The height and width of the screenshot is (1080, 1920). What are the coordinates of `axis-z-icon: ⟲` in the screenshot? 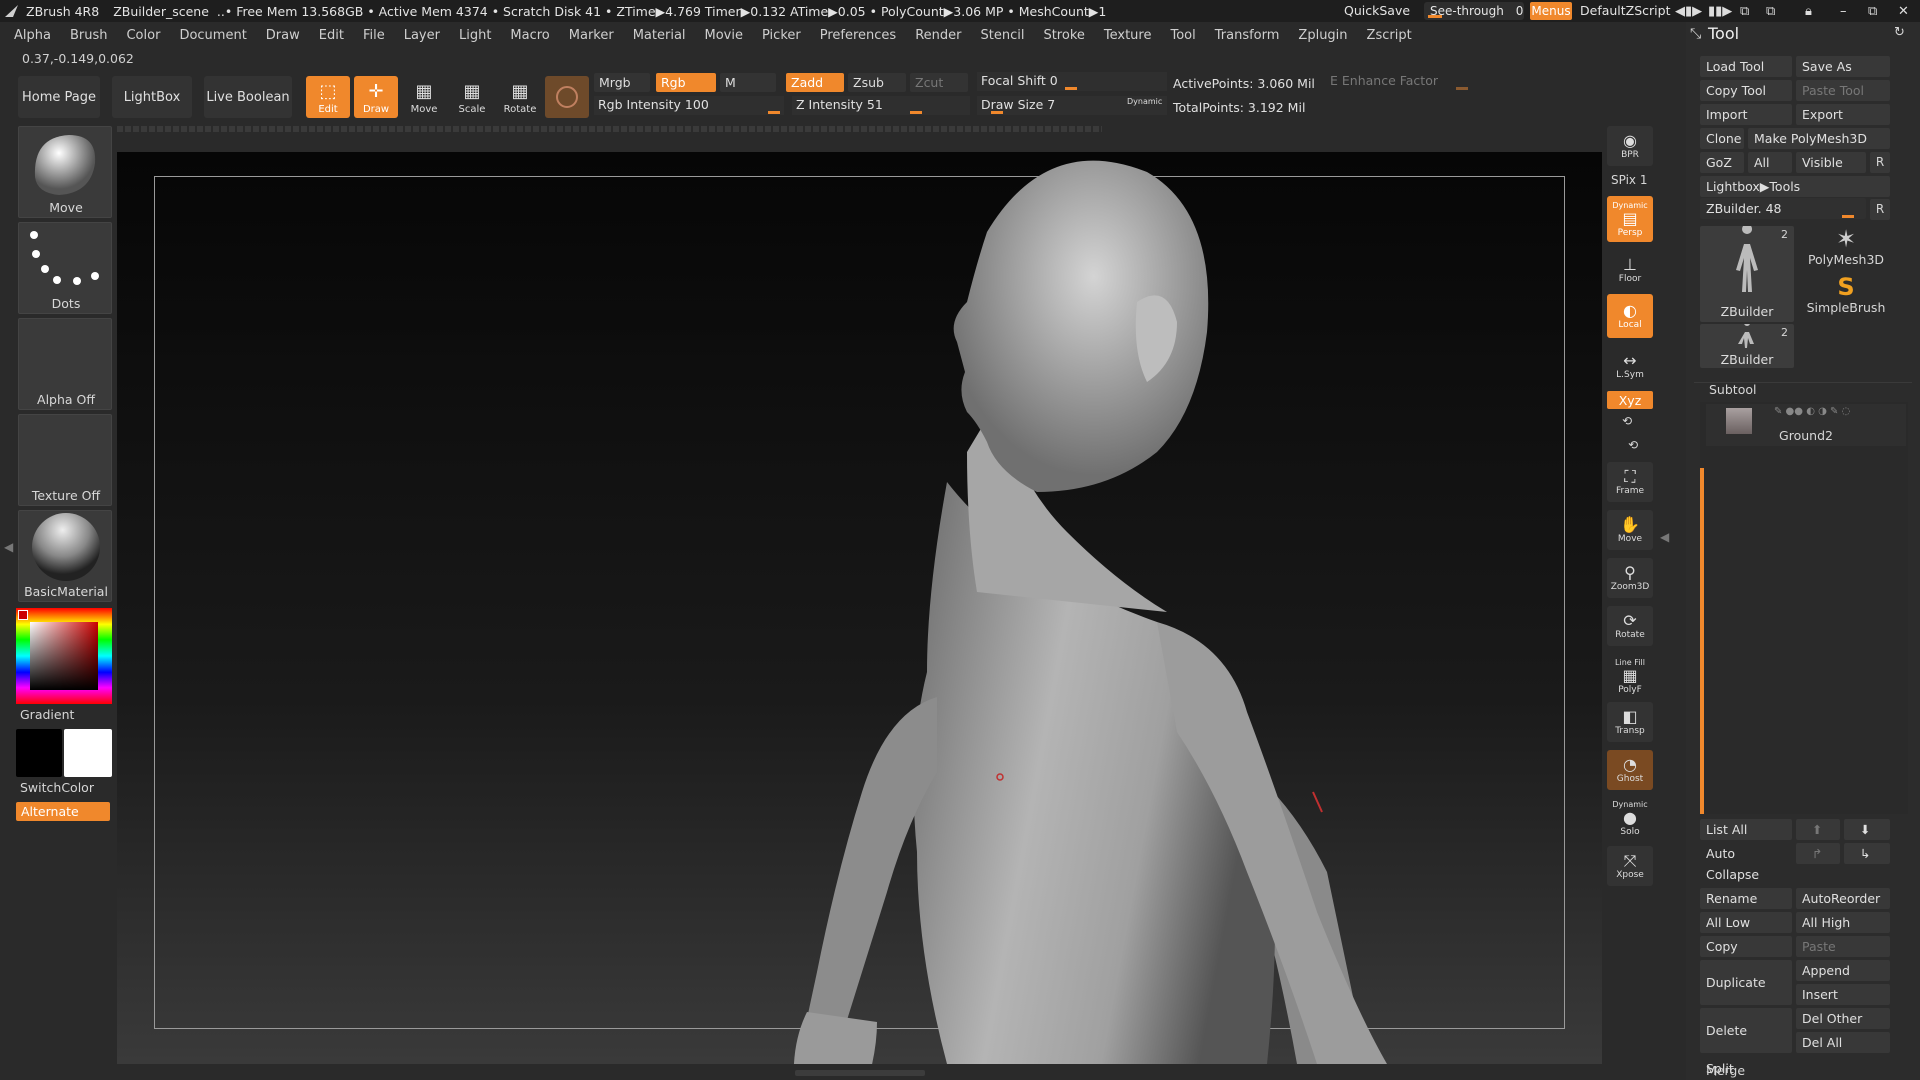 It's located at (1633, 445).